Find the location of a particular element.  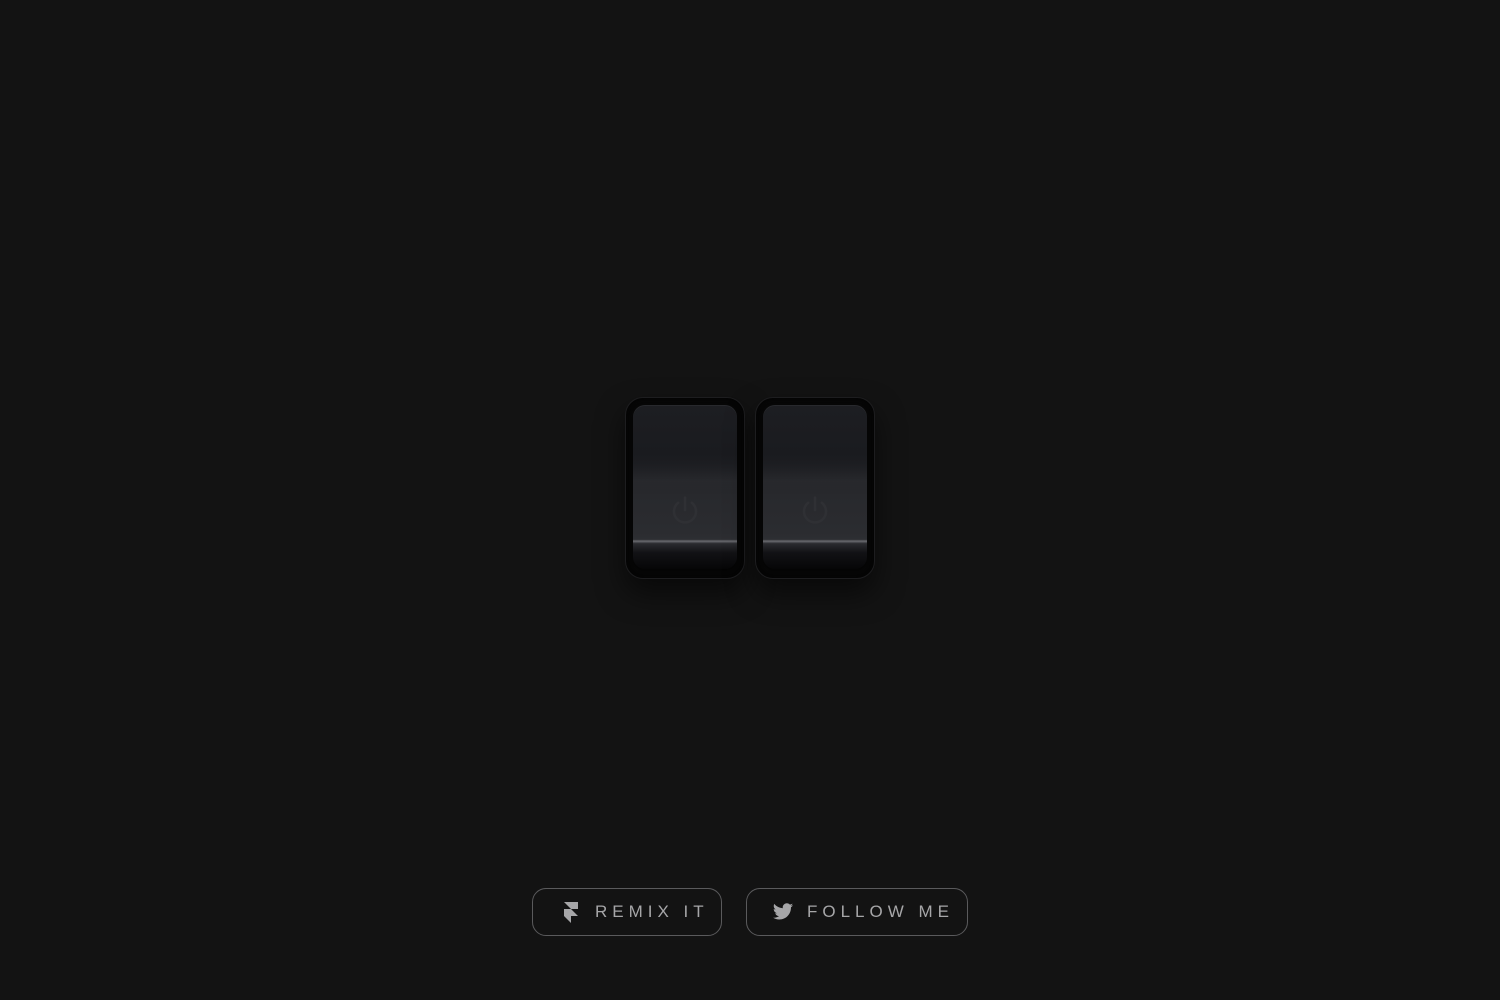

switch-right is located at coordinates (815, 488).